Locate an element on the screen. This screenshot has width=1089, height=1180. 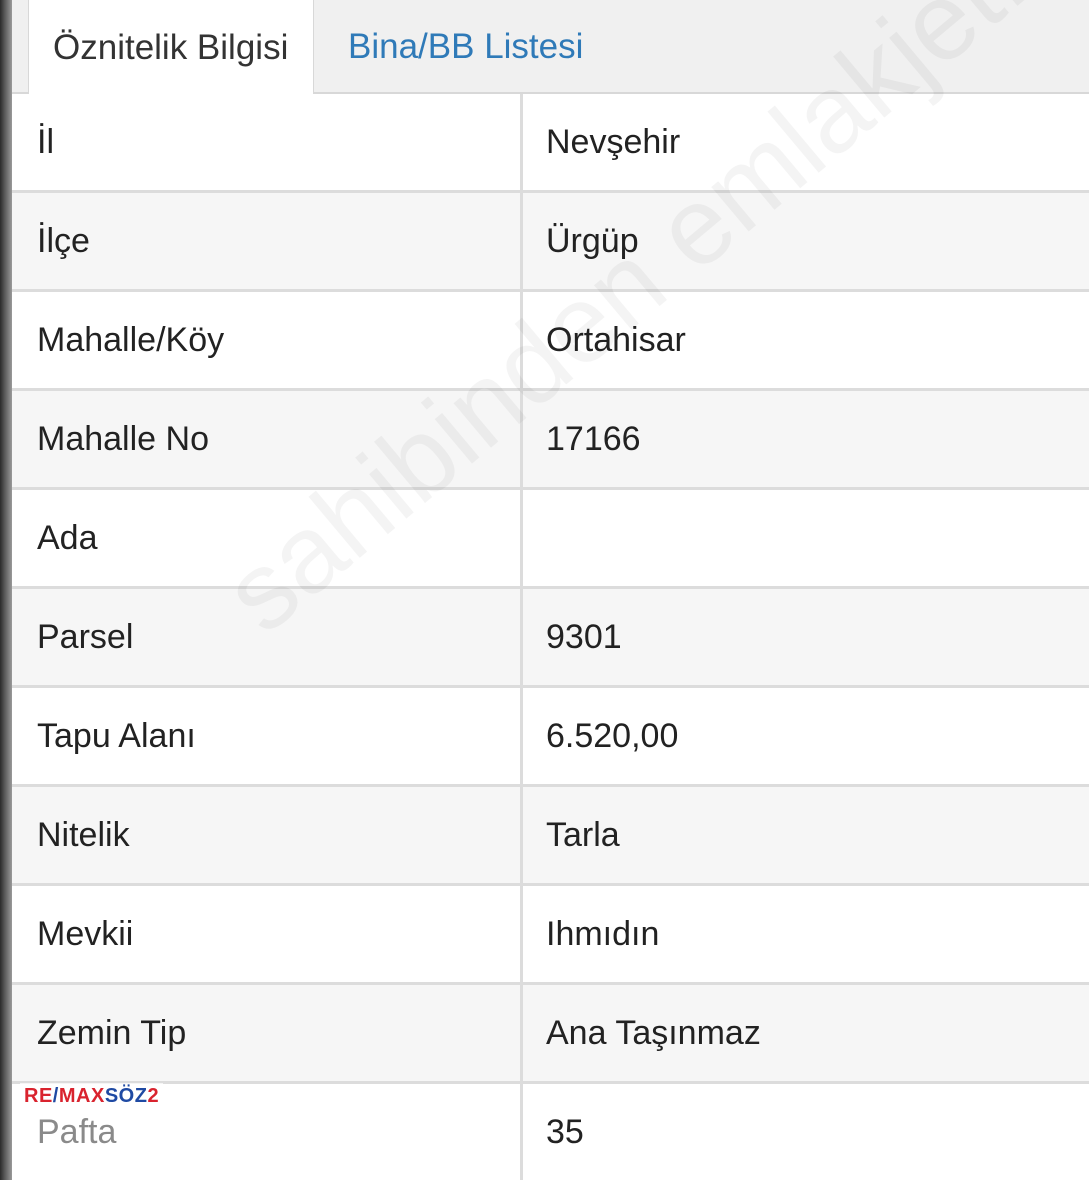
row-value: Ana Taşınmaz is located at coordinates (653, 1032).